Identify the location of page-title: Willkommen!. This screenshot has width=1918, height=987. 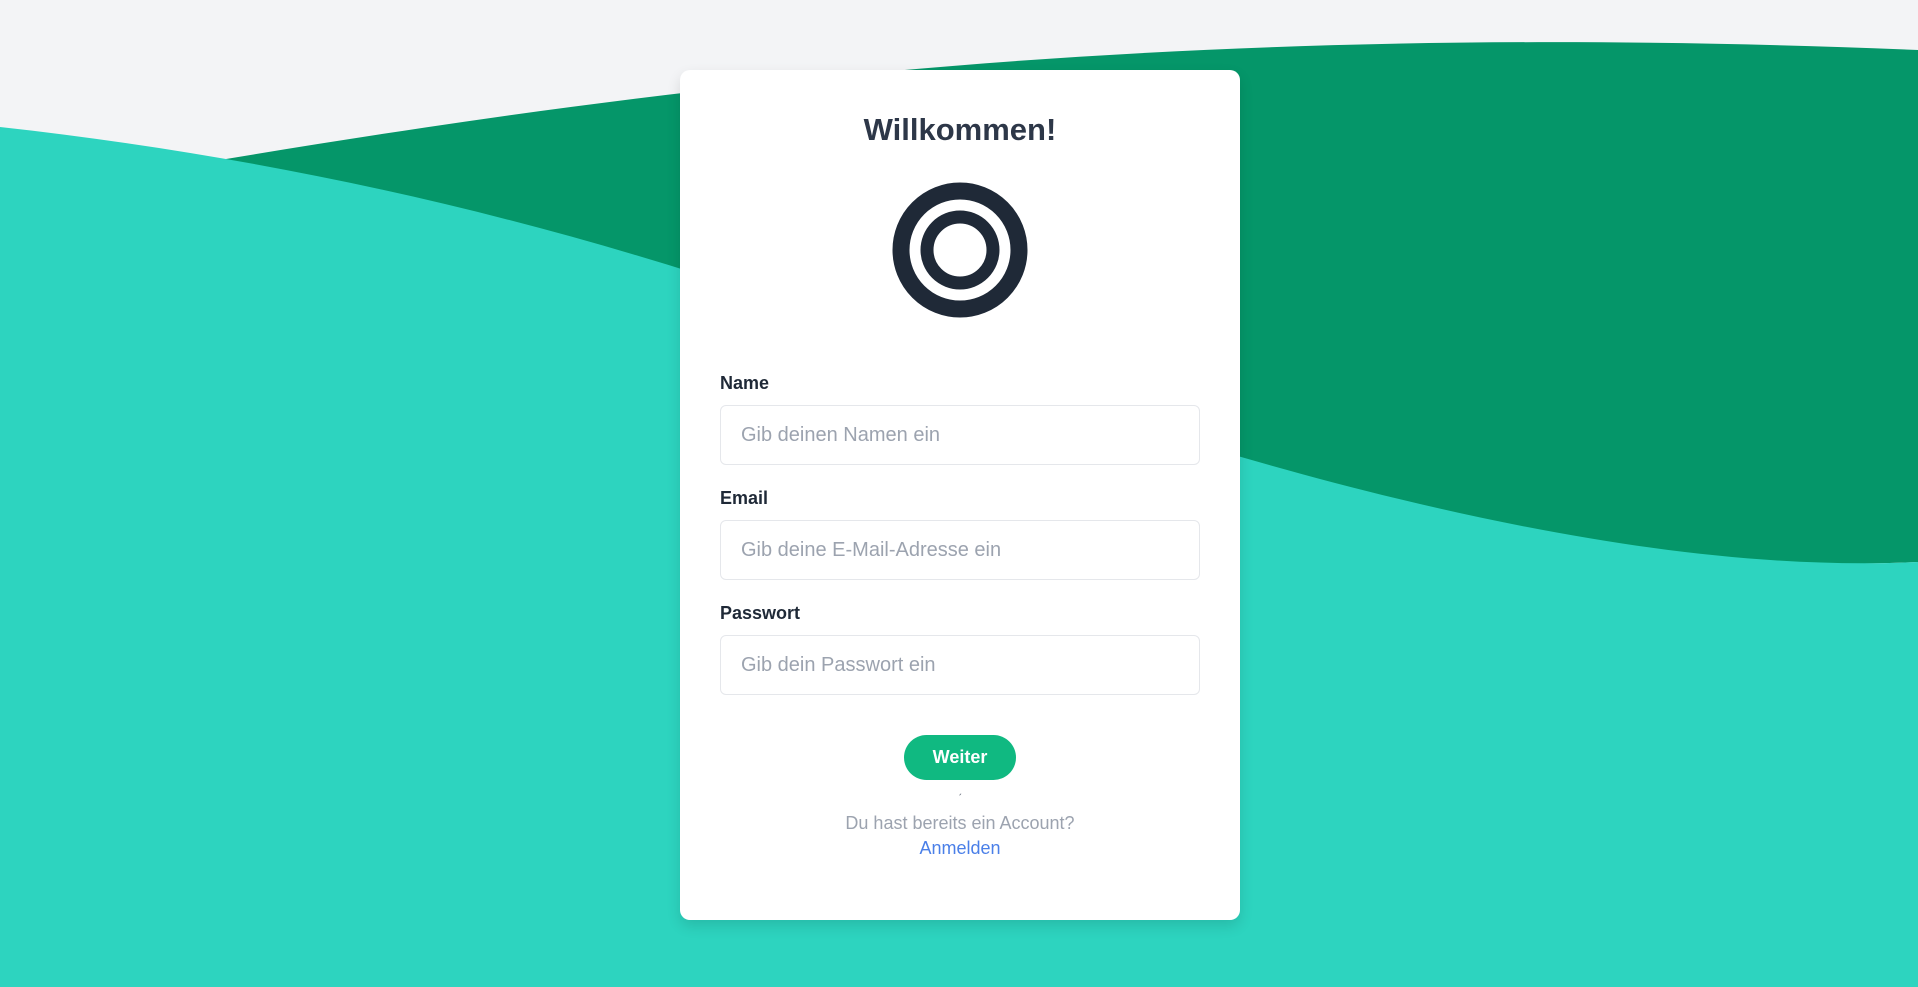
(960, 129).